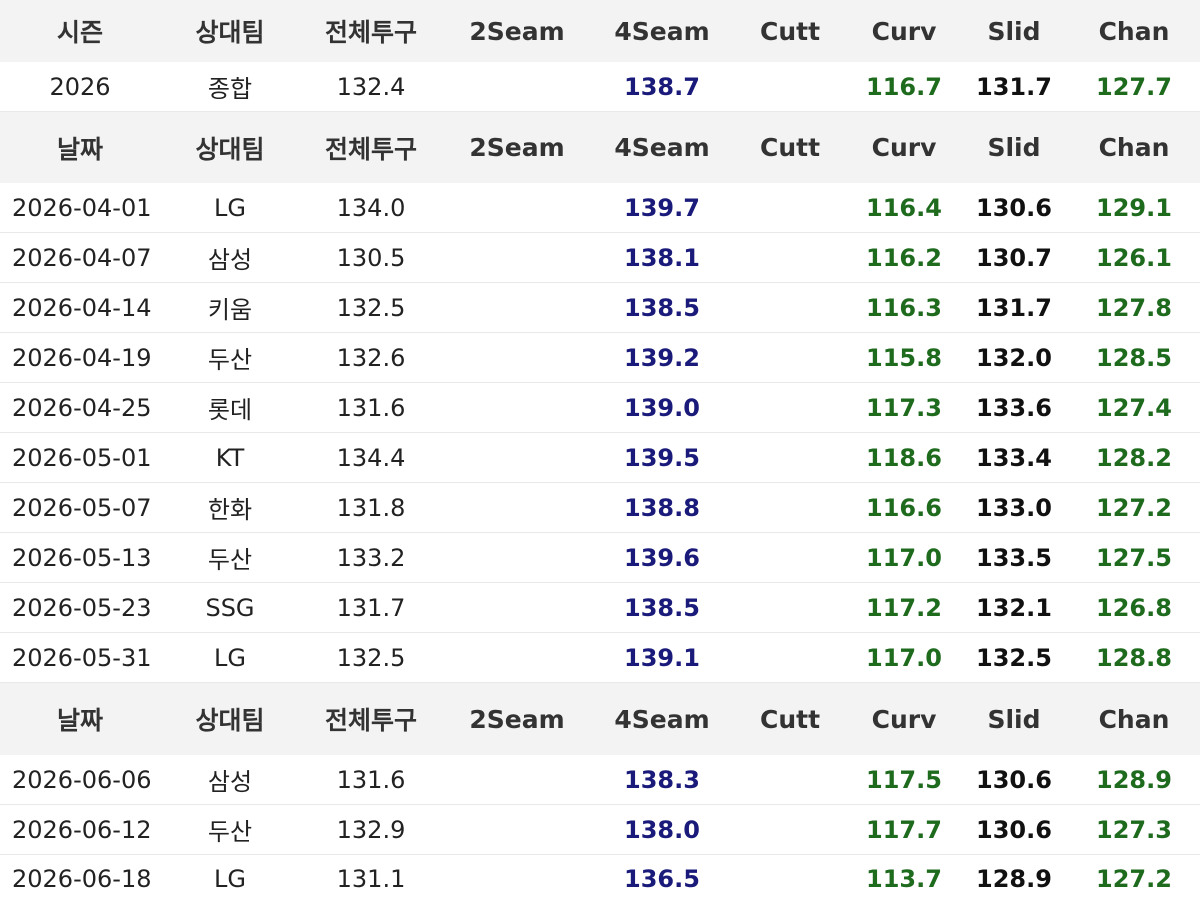 The width and height of the screenshot is (1200, 903). Describe the element at coordinates (1014, 508) in the screenshot. I see `cell-slider: 133.0` at that location.